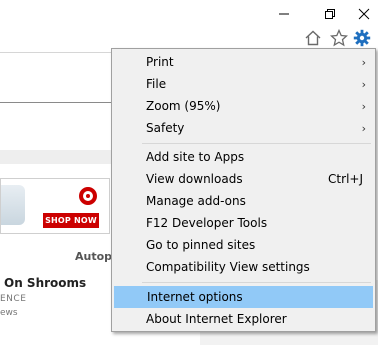 The width and height of the screenshot is (378, 345). Describe the element at coordinates (207, 223) in the screenshot. I see `menu-item-label: F12 Developer Tools` at that location.